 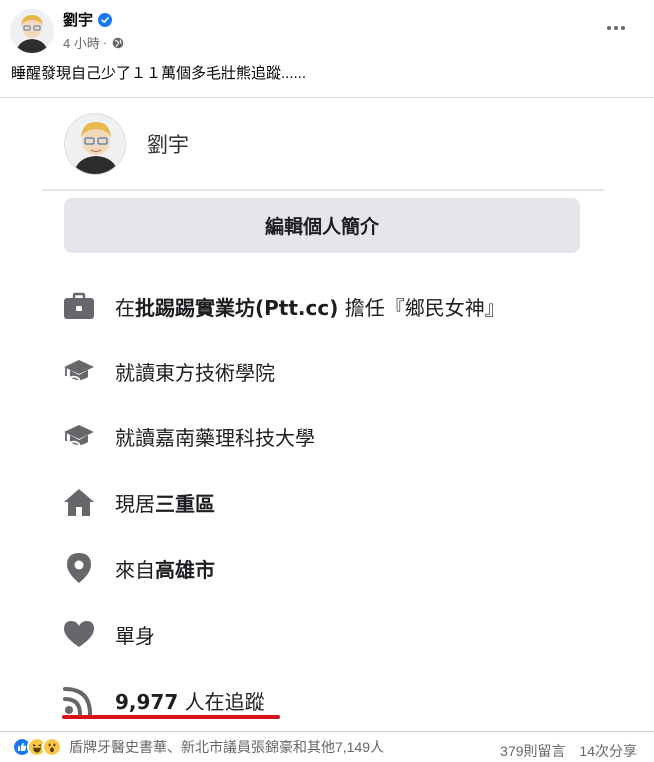 I want to click on hometown-text: 來自高雄市, so click(x=165, y=568).